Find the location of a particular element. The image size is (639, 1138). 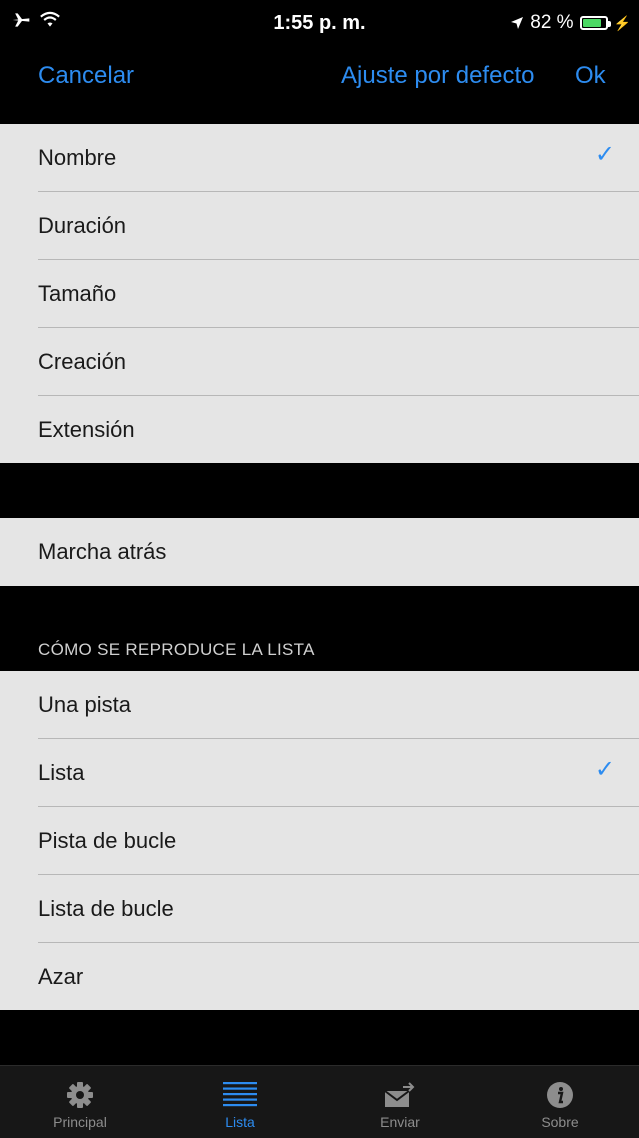

tab-bar: Principal Lista Enviar Sobre is located at coordinates (319, 1101).